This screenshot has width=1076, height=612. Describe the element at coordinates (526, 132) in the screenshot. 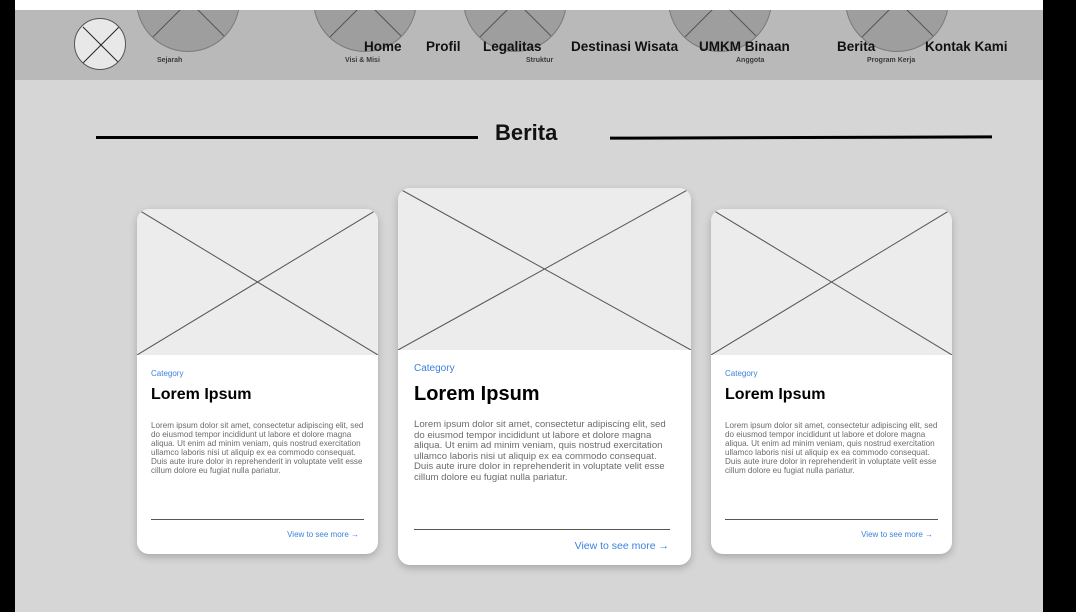

I see `section-title: Berita` at that location.